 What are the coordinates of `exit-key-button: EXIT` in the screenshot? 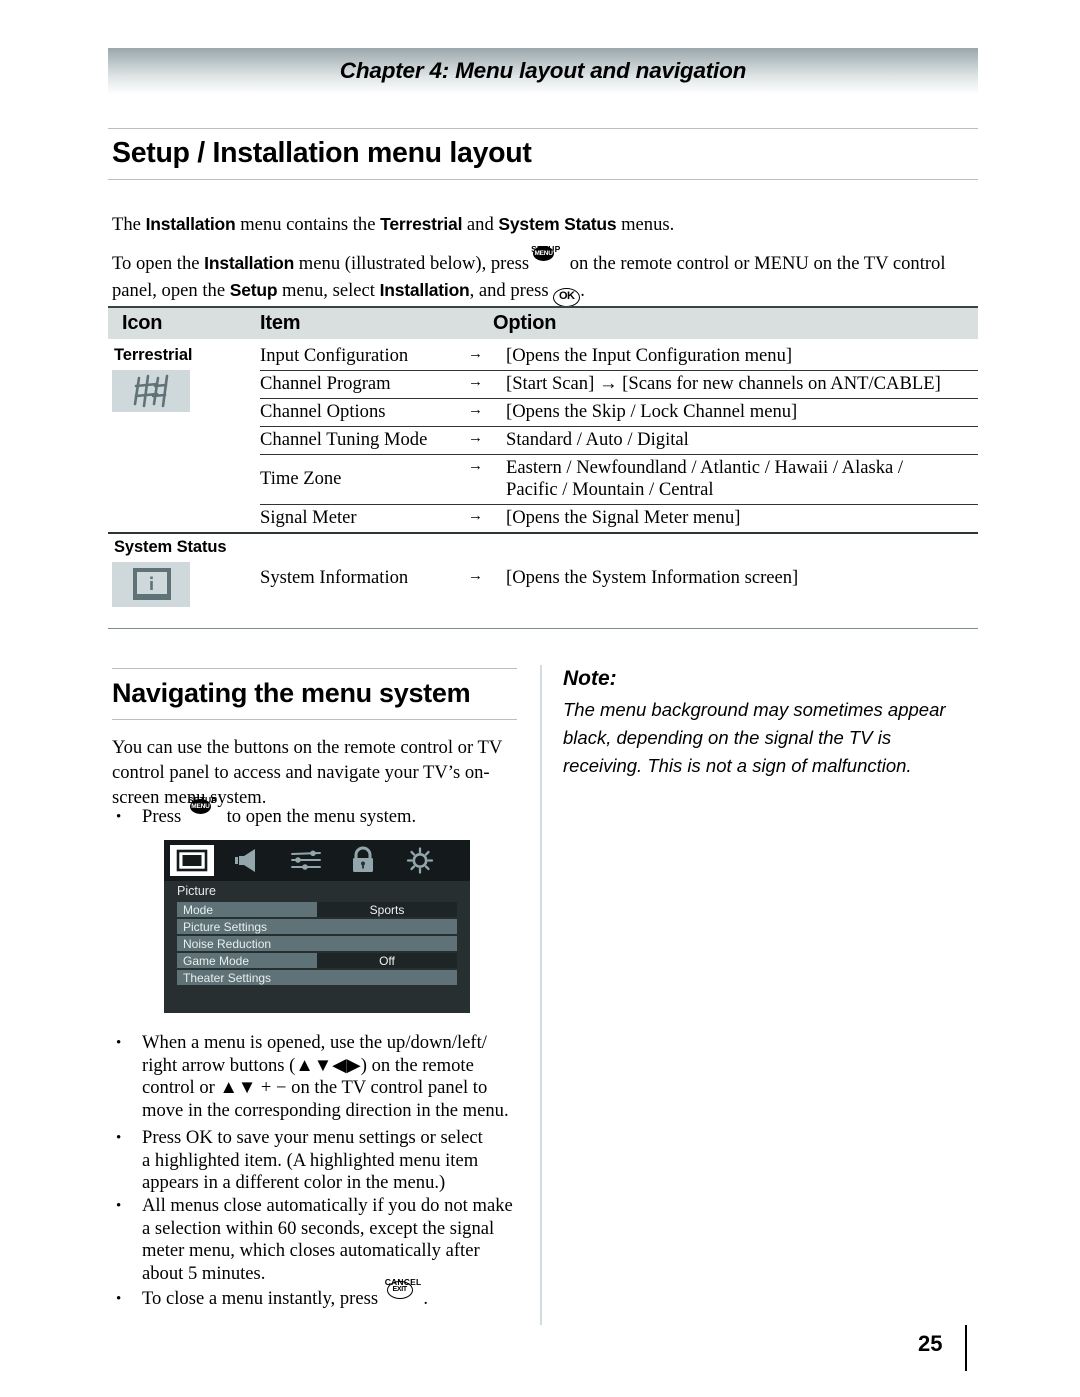 It's located at (399, 1290).